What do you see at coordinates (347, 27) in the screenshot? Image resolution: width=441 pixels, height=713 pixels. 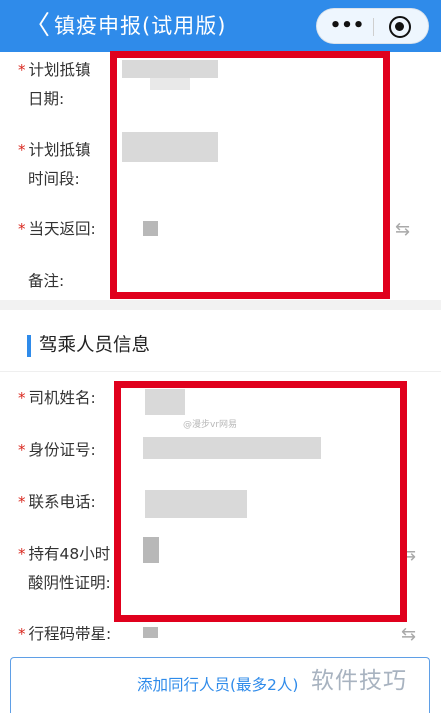 I see `more-options-icon: •••` at bounding box center [347, 27].